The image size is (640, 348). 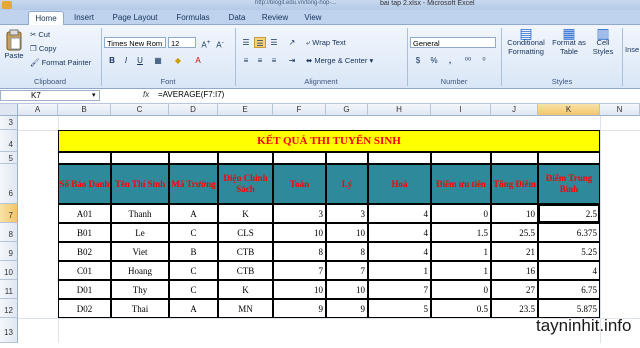 What do you see at coordinates (46, 18) in the screenshot?
I see `tab-home: Home` at bounding box center [46, 18].